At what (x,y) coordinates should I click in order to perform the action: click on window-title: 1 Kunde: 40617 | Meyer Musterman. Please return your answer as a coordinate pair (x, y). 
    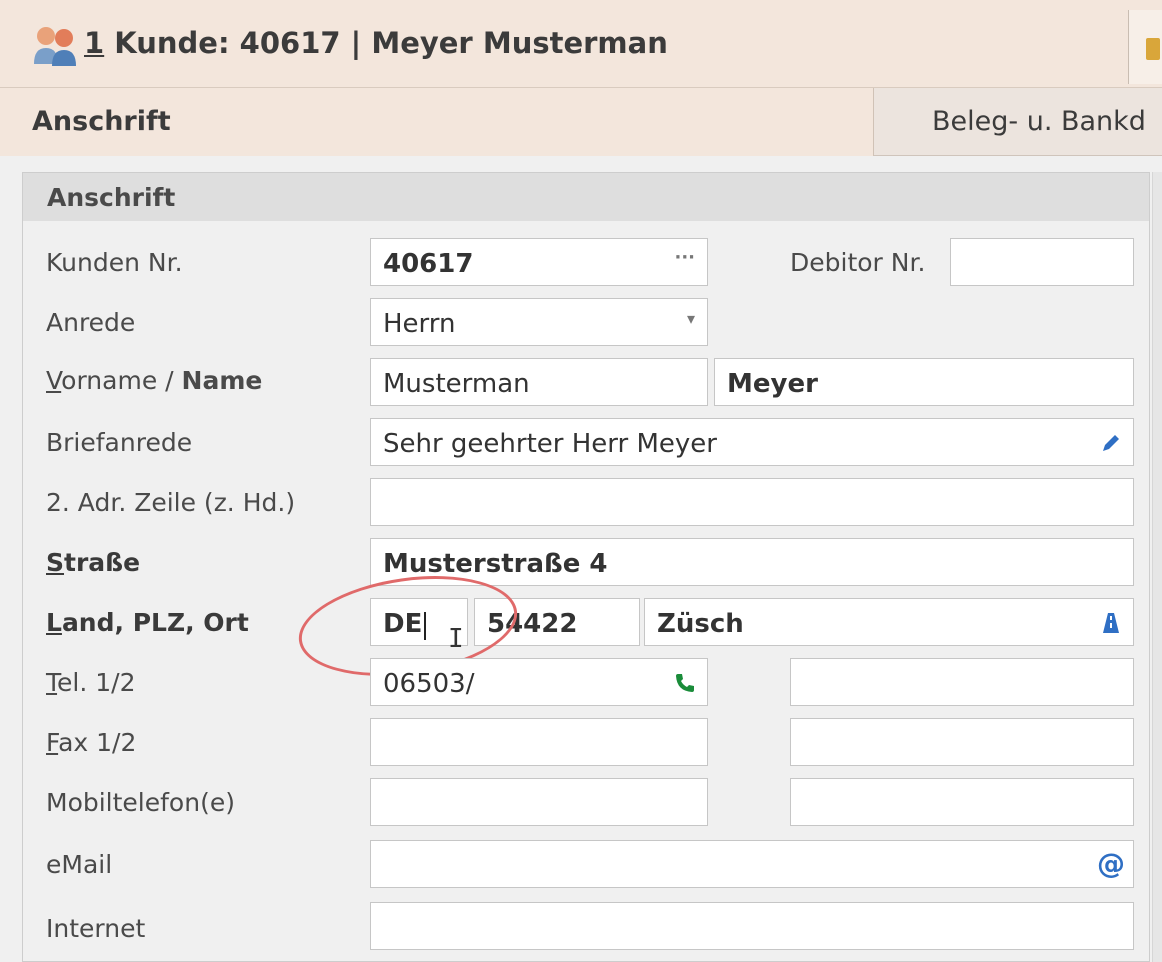
    Looking at the image, I should click on (376, 43).